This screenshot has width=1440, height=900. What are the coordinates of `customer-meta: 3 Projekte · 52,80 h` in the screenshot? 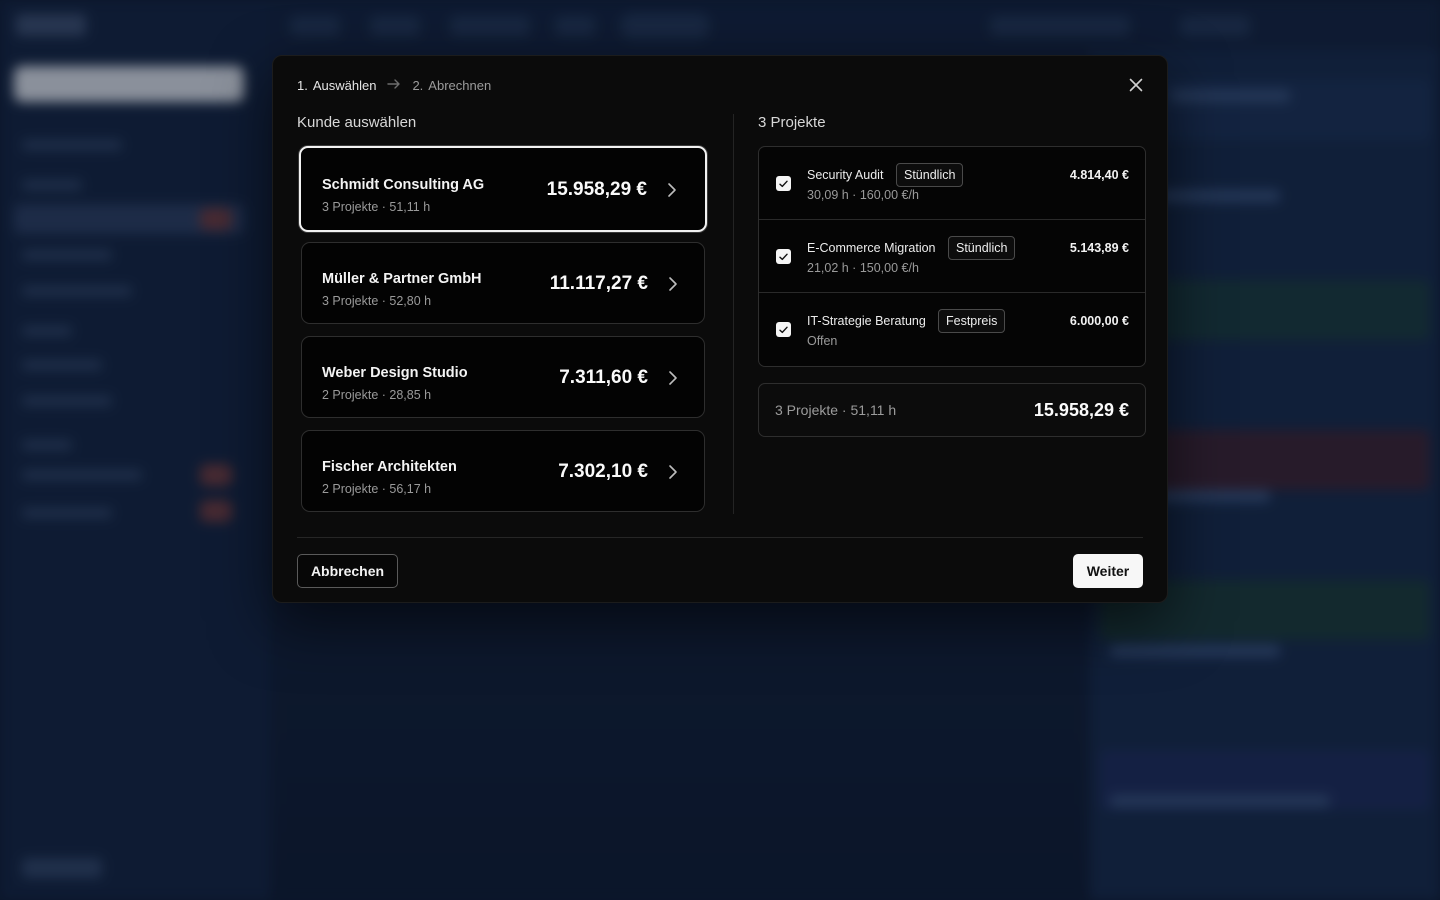 It's located at (377, 301).